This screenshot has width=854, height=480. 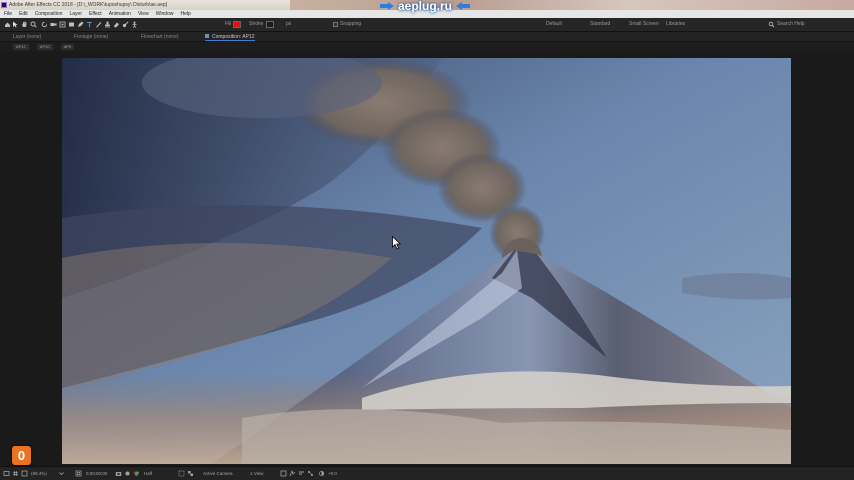 What do you see at coordinates (148, 473) in the screenshot?
I see `resolution-dropdown: Half` at bounding box center [148, 473].